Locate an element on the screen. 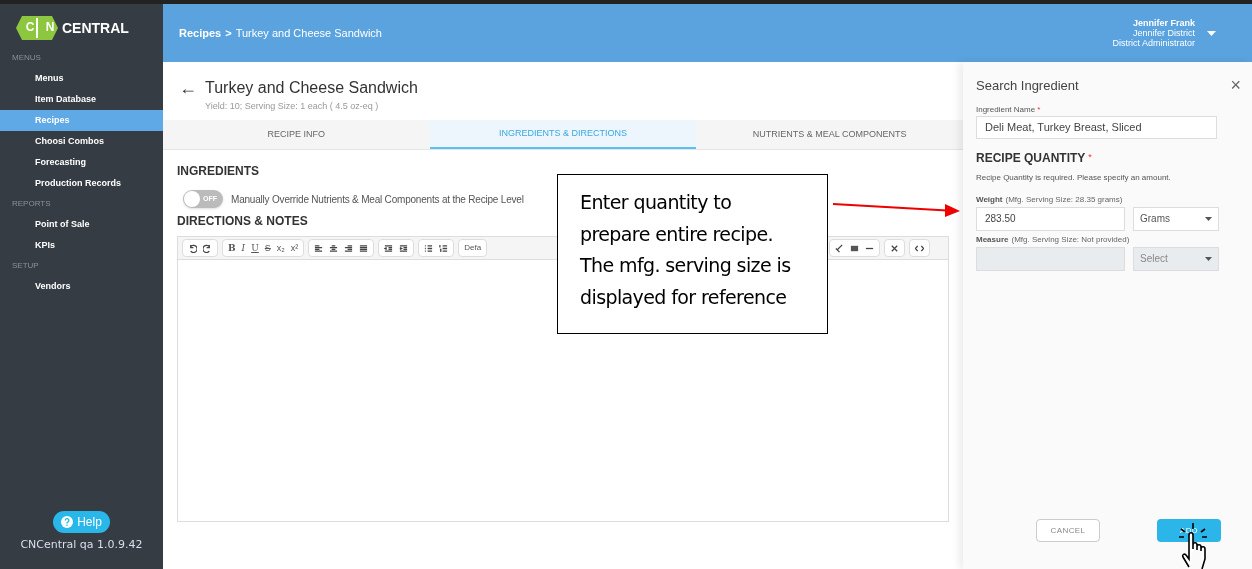  tab: NUTRIENTS & MEAL COMPONENTS is located at coordinates (829, 134).